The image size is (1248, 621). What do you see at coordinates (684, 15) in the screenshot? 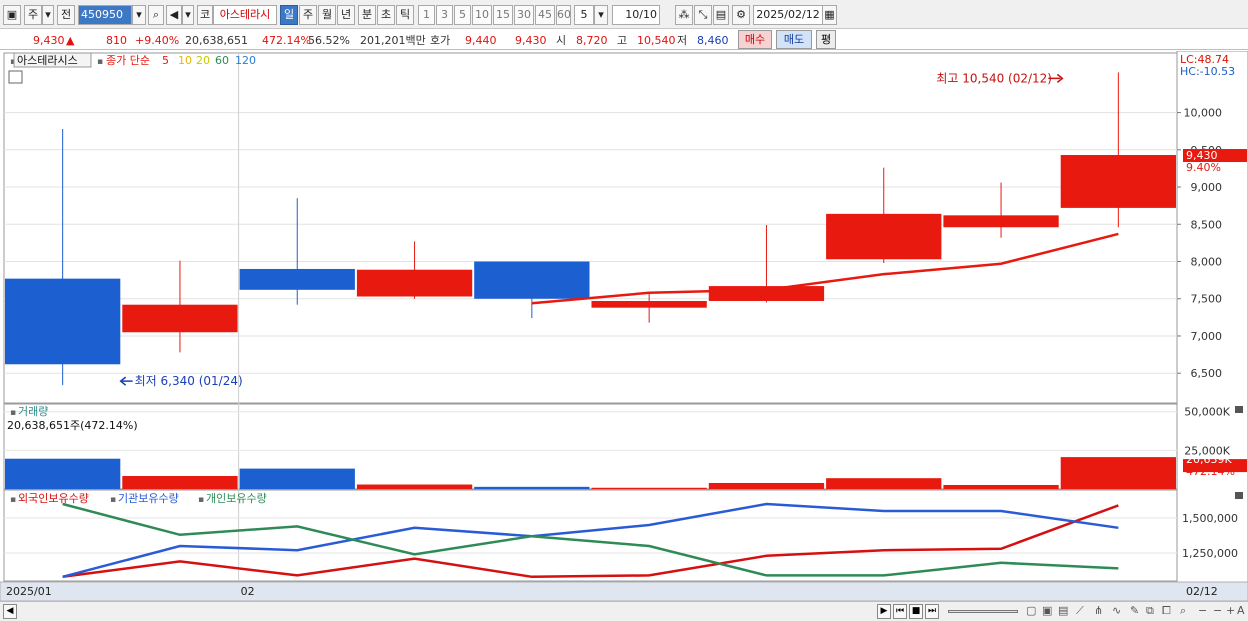
I see `pattern-icon: ⁂` at bounding box center [684, 15].